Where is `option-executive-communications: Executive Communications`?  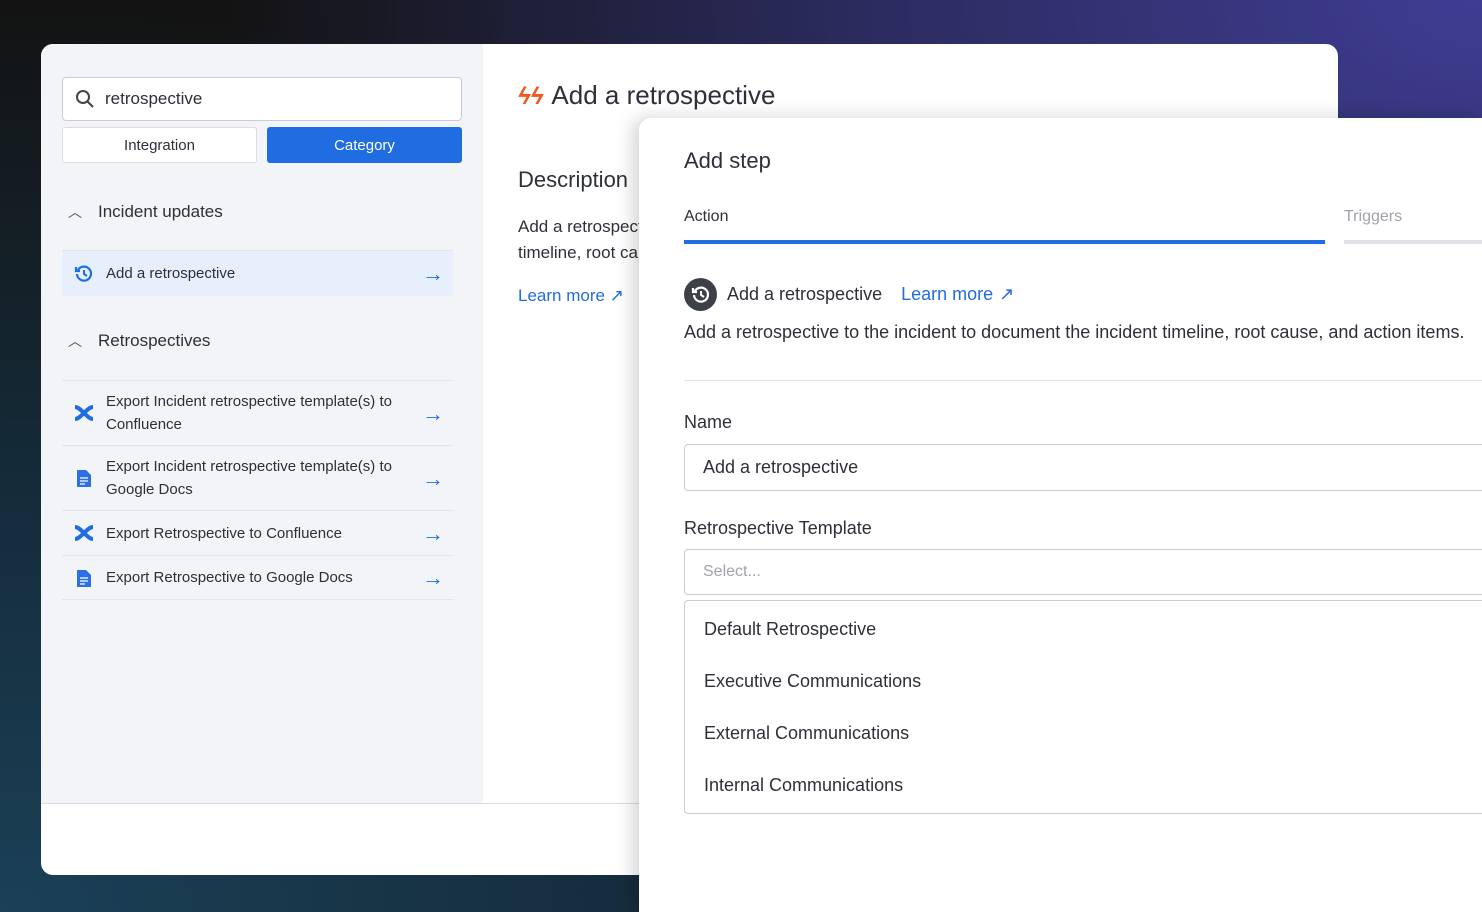 option-executive-communications: Executive Communications is located at coordinates (1083, 681).